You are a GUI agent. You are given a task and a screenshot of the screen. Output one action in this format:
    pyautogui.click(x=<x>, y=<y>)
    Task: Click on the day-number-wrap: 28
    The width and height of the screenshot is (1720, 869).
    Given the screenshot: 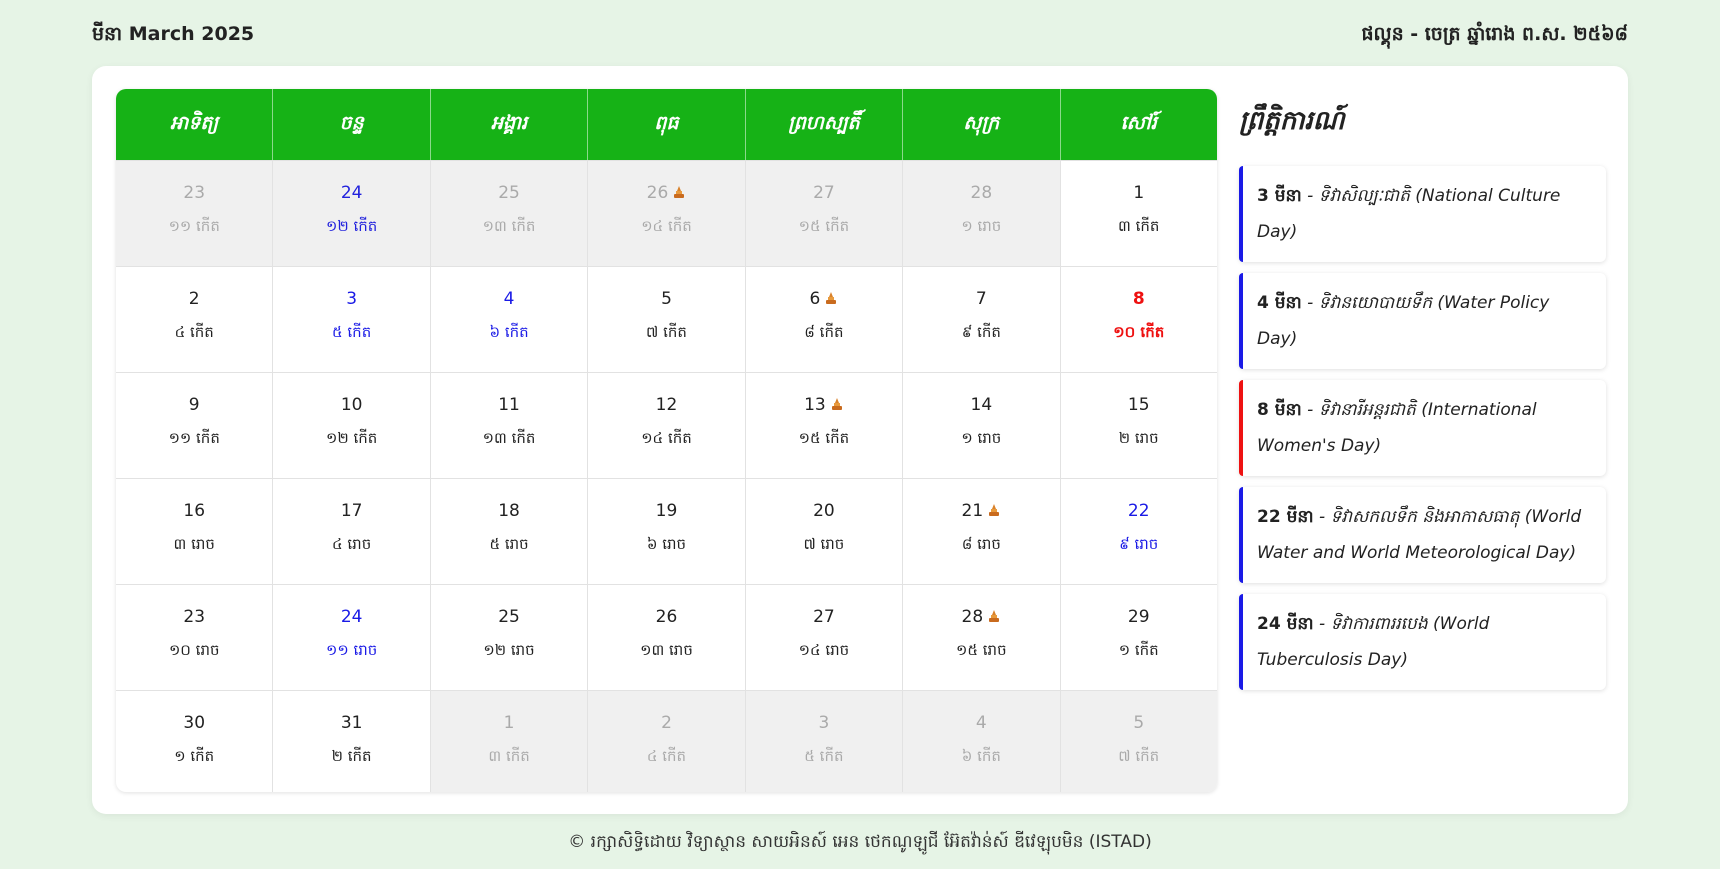 What is the action you would take?
    pyautogui.click(x=982, y=193)
    